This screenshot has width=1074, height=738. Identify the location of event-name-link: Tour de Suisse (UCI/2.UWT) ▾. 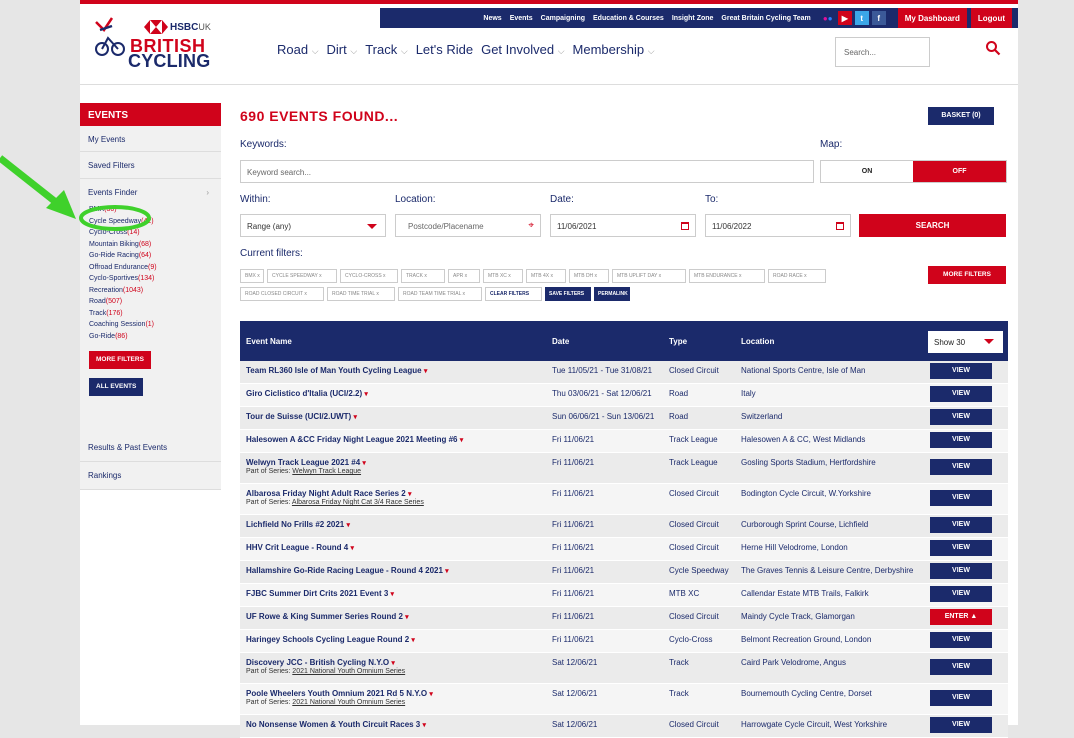
(301, 416).